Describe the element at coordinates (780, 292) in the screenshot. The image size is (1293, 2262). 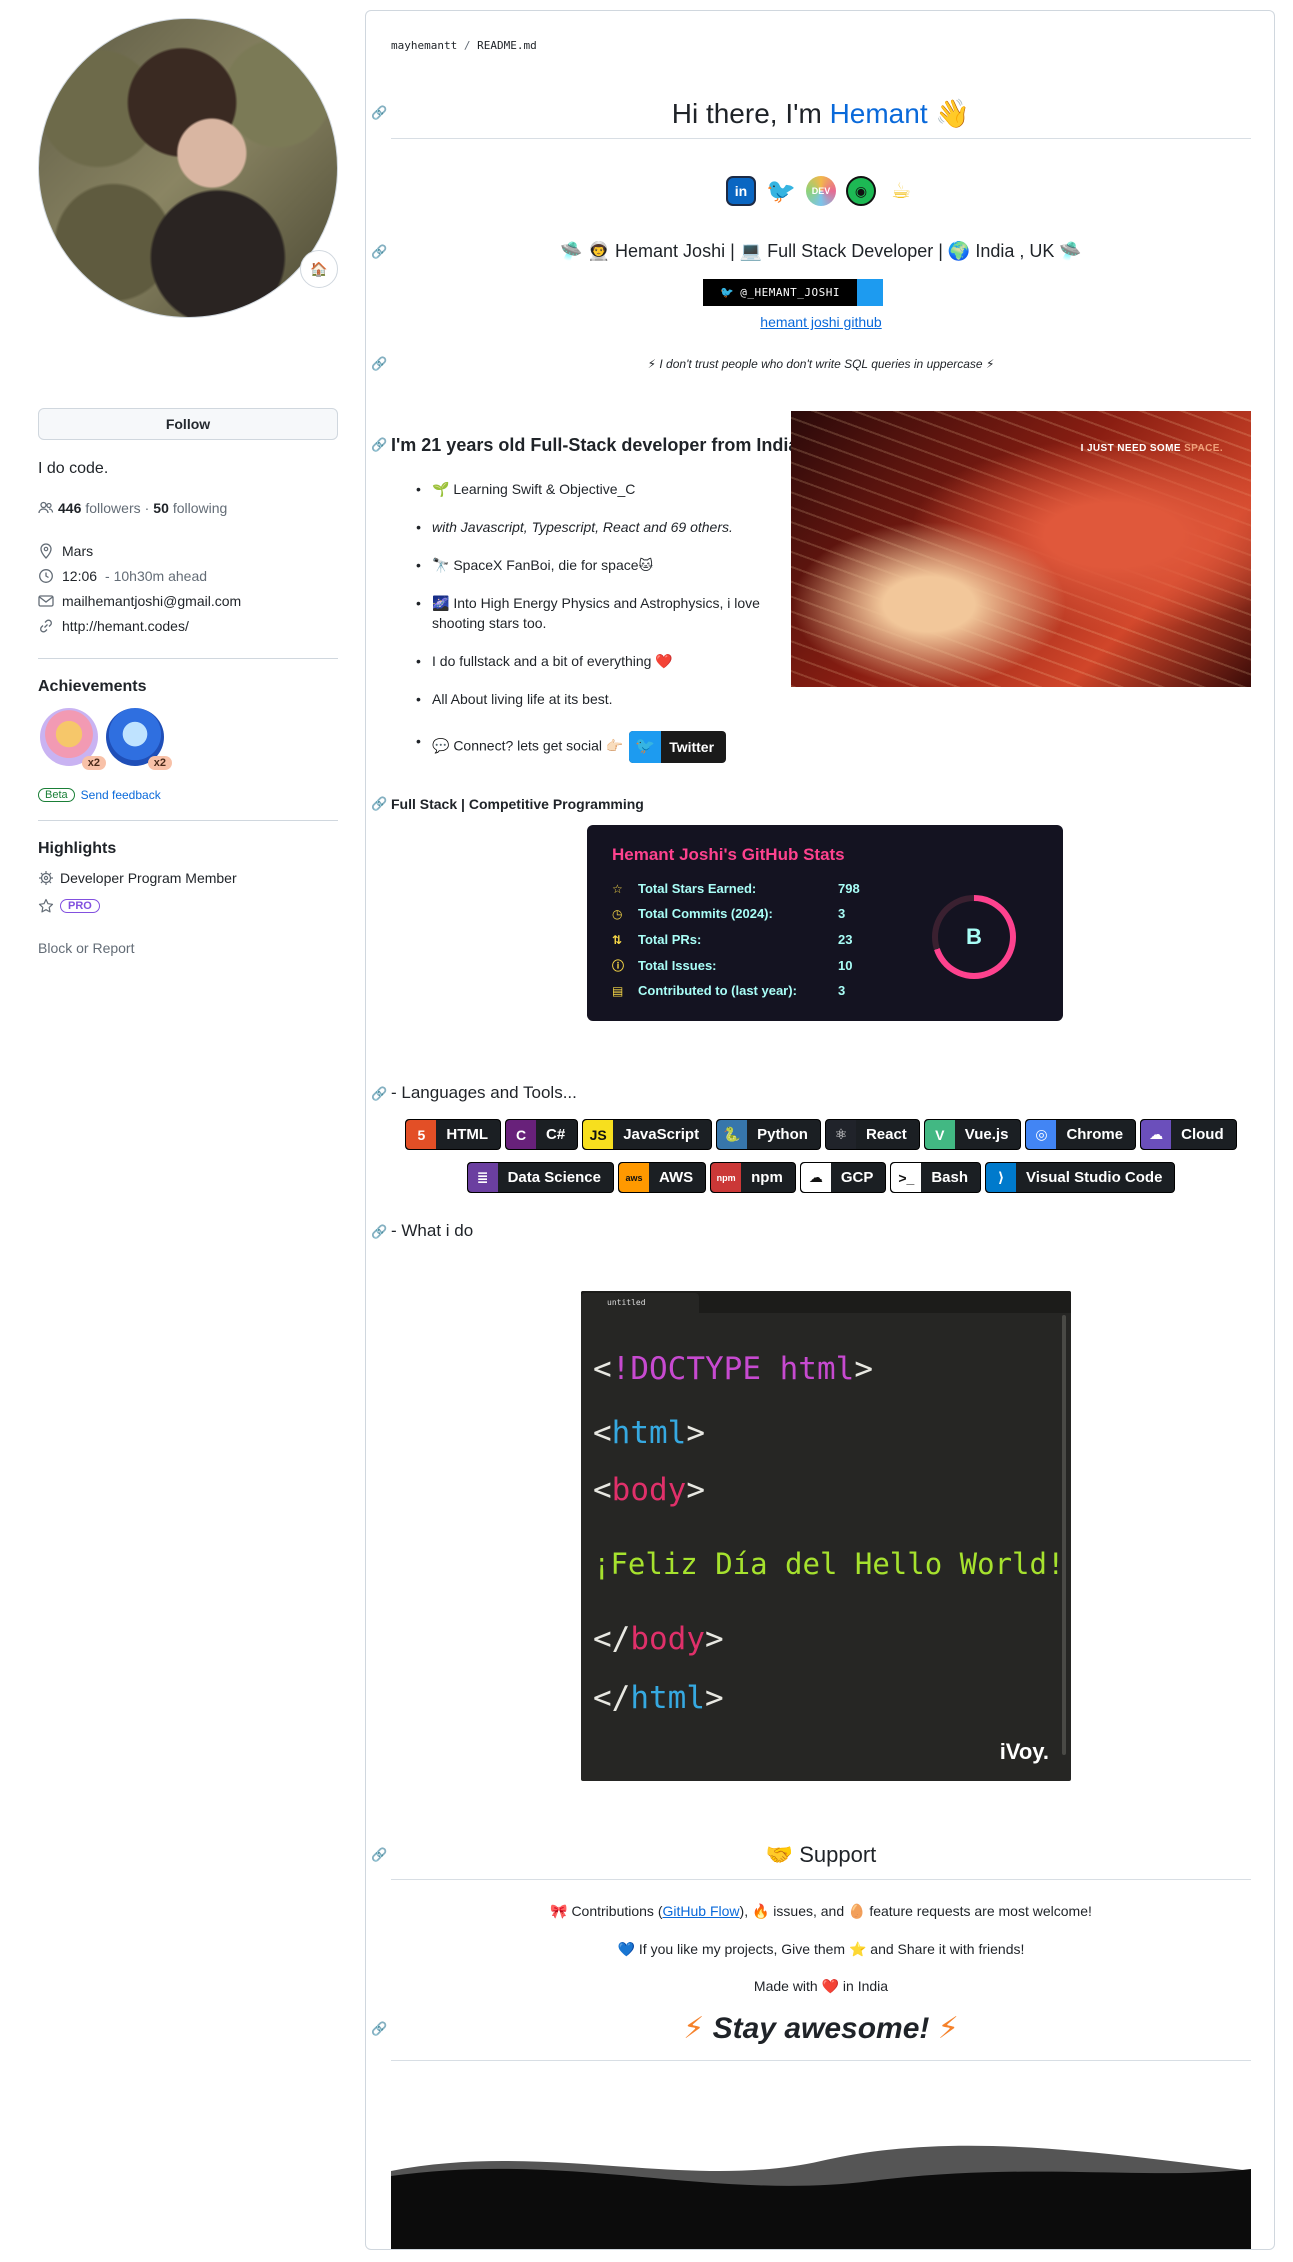
I see `twitter-badge-label: 🐦 @_HEMANT_JOSHI` at that location.